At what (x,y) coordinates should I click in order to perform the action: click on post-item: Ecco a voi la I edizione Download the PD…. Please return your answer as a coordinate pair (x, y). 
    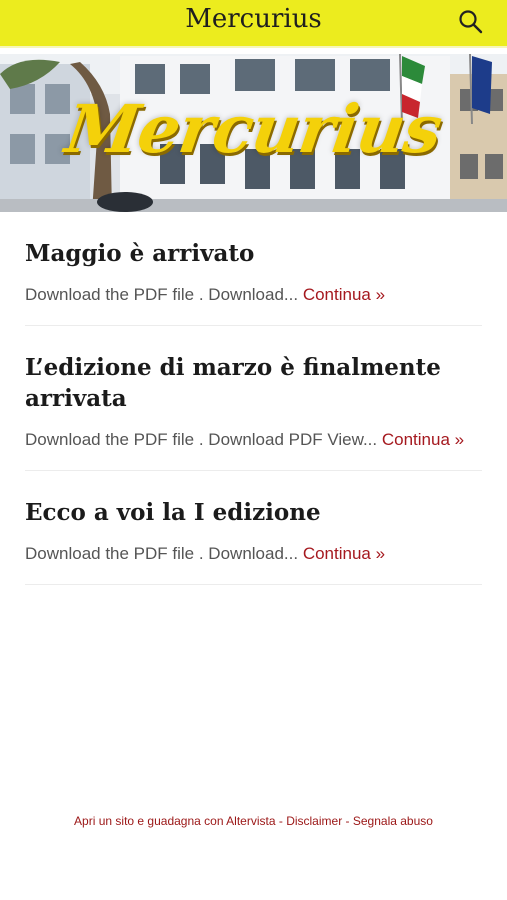
    Looking at the image, I should click on (253, 528).